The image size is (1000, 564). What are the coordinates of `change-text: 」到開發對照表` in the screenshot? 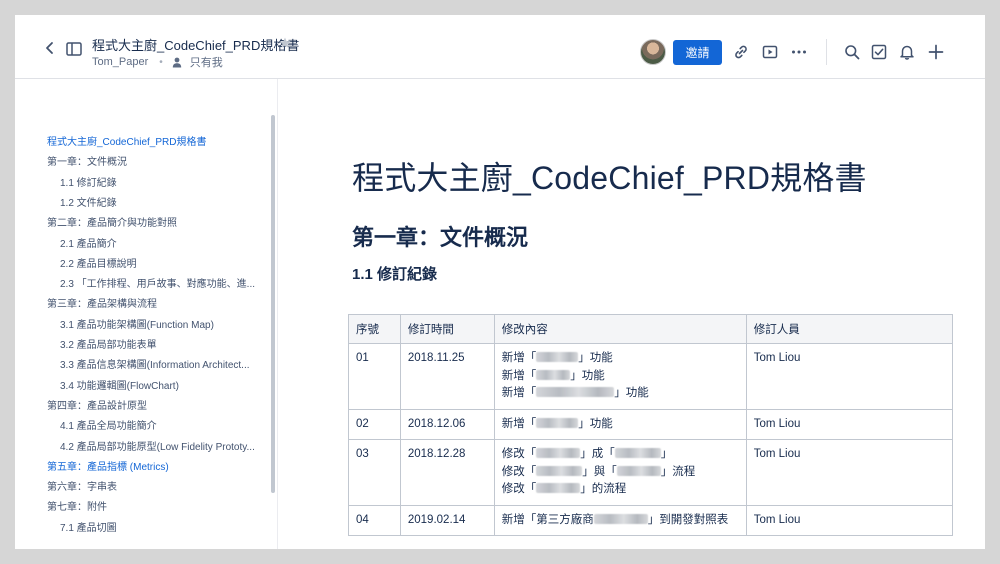 It's located at (688, 519).